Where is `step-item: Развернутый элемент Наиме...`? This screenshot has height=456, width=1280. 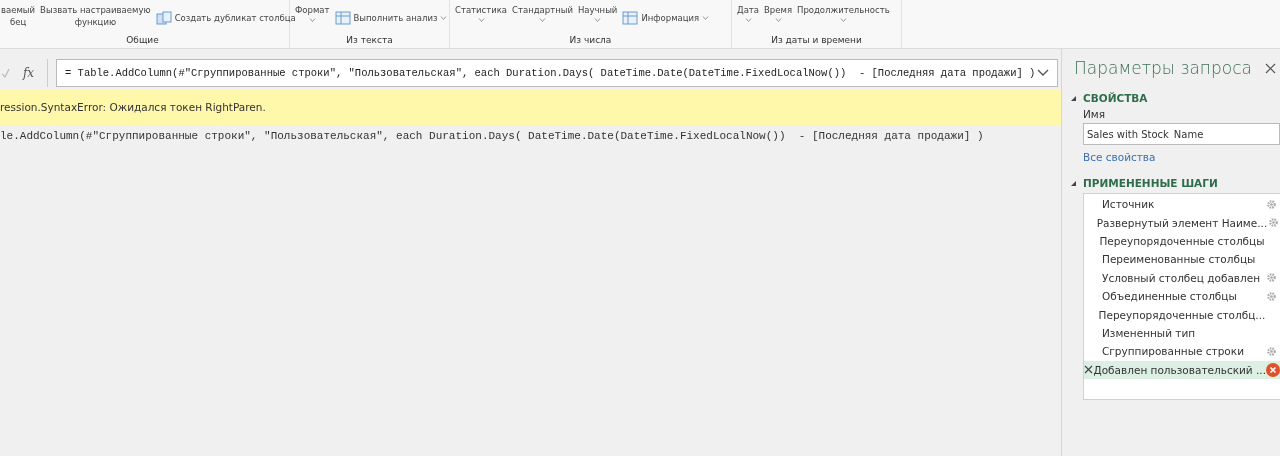
step-item: Развернутый элемент Наиме... is located at coordinates (1182, 222).